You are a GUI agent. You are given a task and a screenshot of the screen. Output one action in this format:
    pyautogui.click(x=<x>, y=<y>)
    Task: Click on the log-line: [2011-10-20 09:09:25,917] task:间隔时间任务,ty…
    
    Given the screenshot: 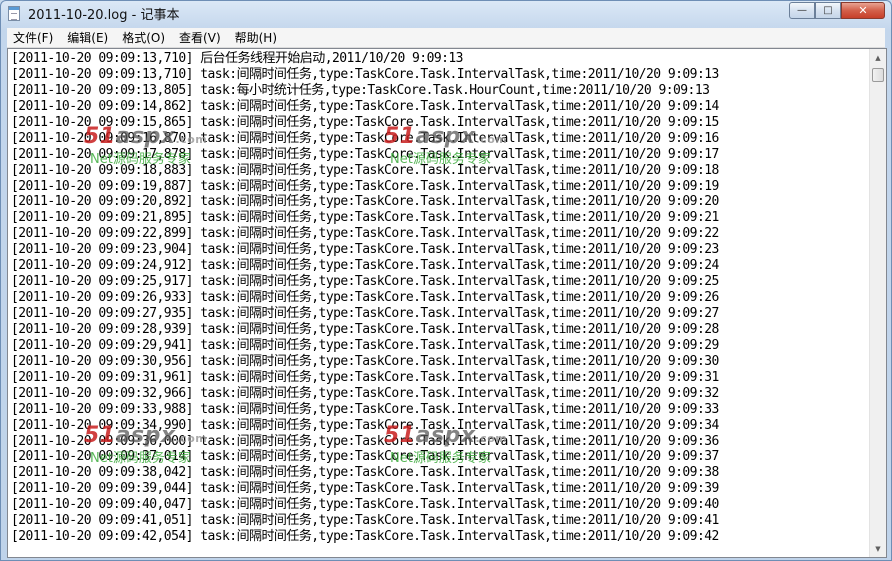 What is the action you would take?
    pyautogui.click(x=365, y=282)
    